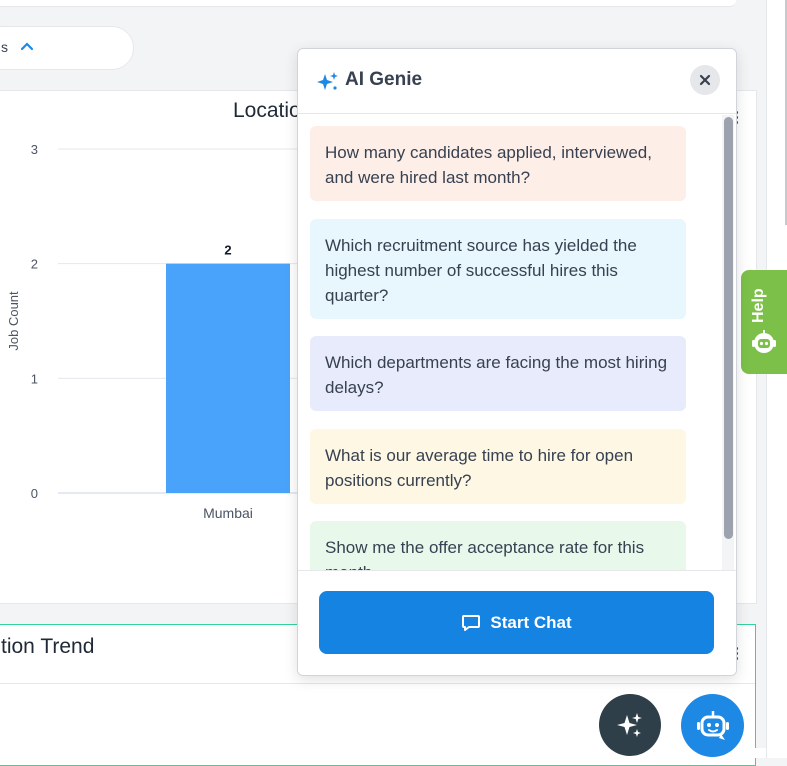 Image resolution: width=787 pixels, height=766 pixels. I want to click on bottom-strip, so click(383, 753).